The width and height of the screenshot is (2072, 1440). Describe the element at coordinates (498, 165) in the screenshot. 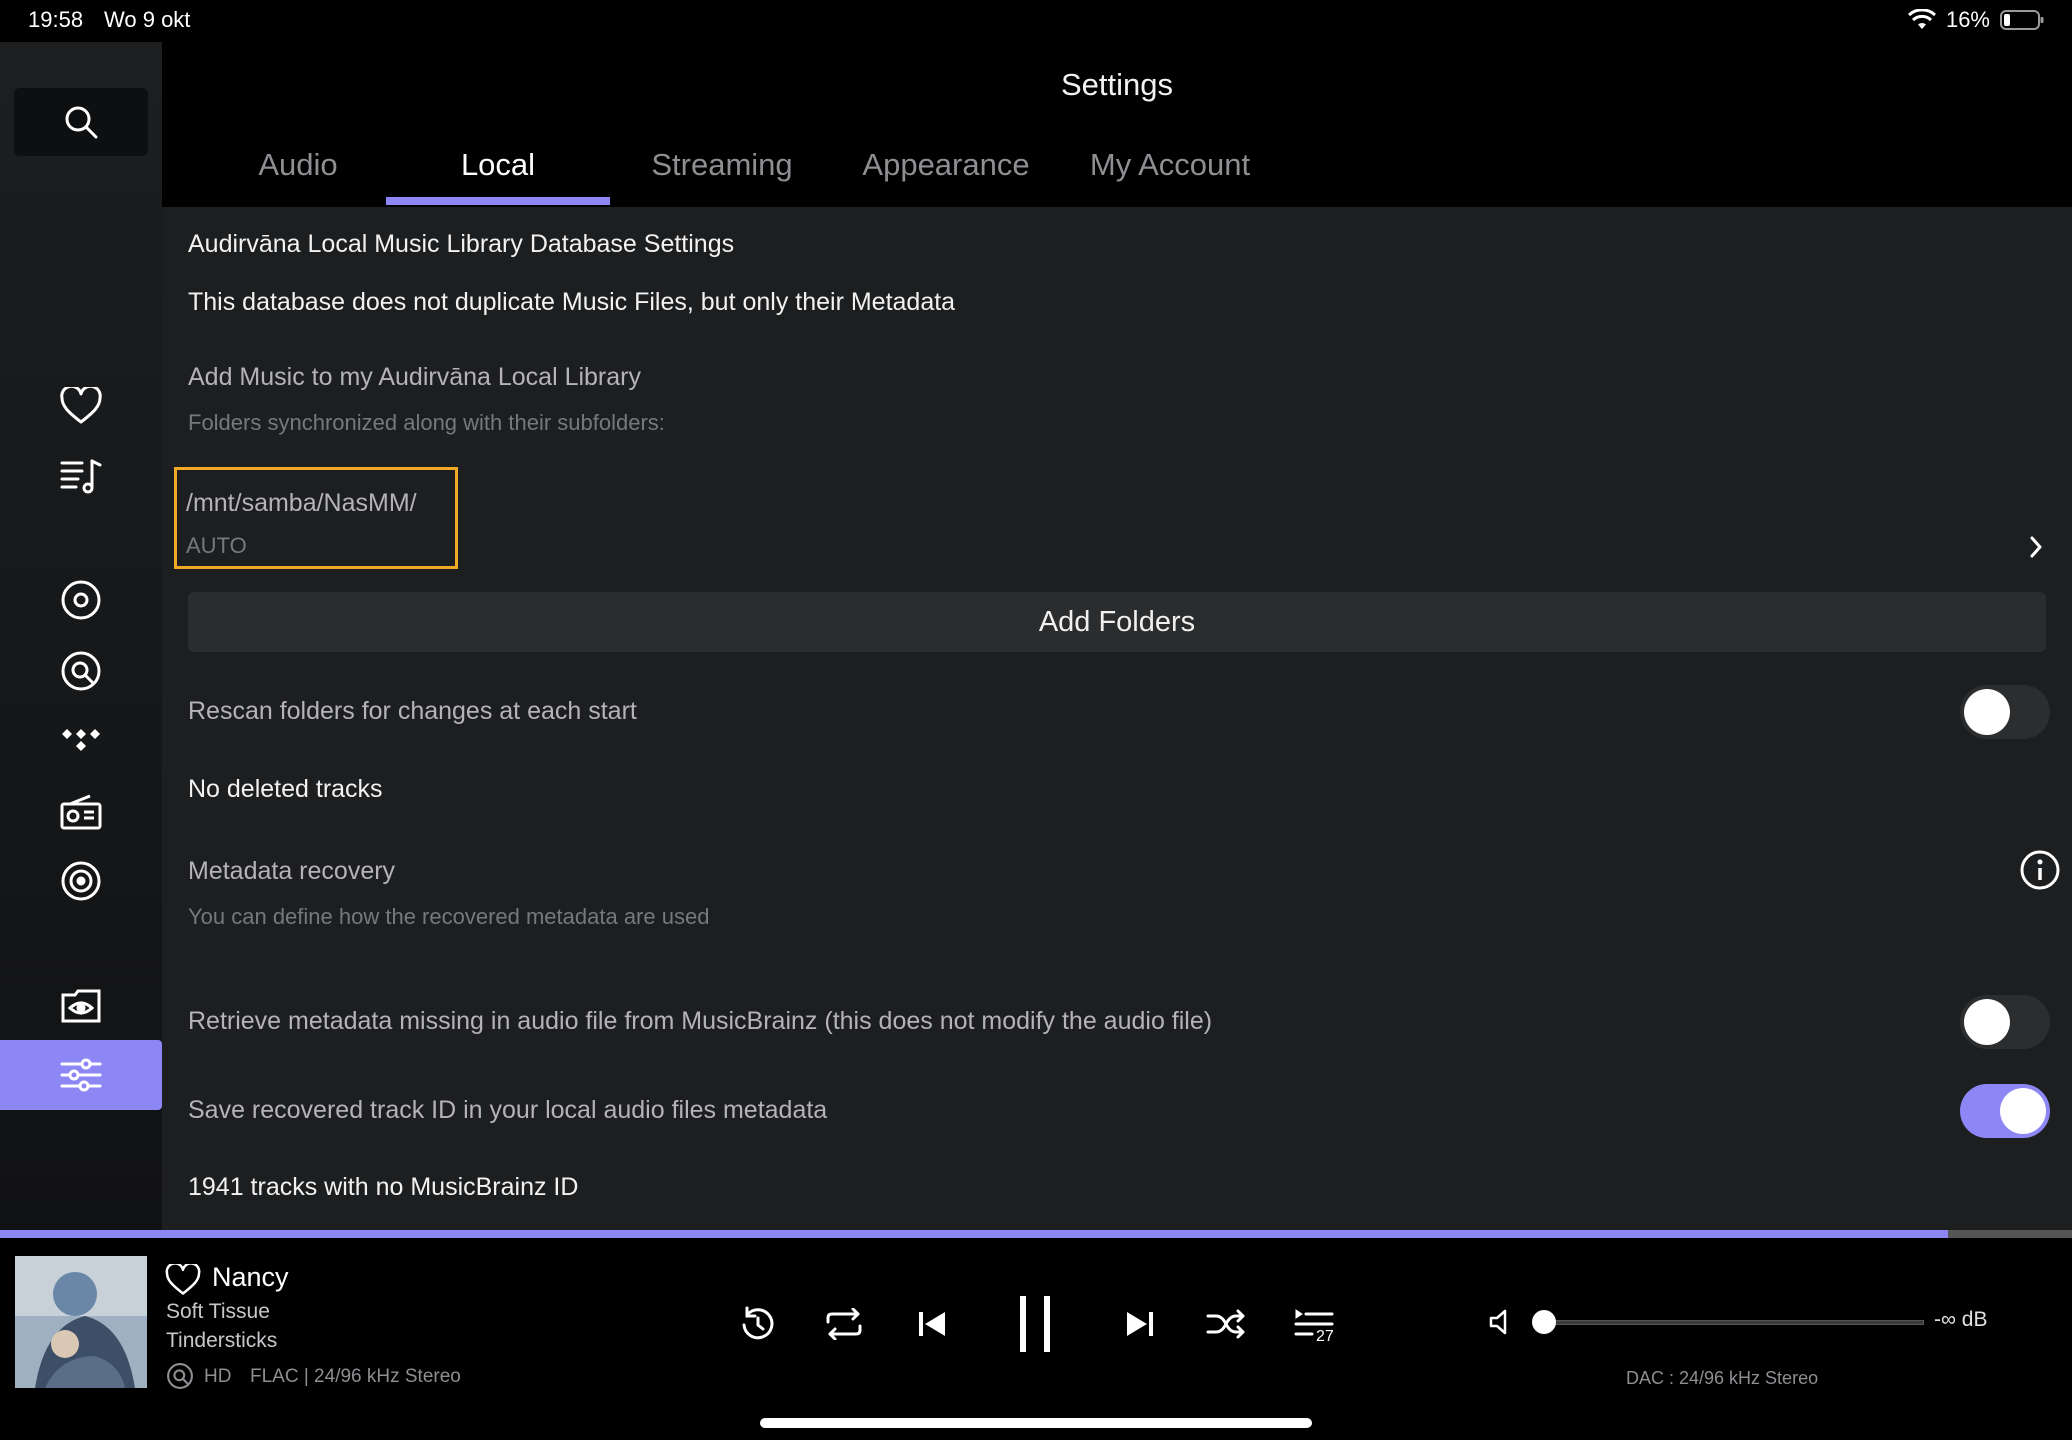

I see `tab-local: Local` at that location.